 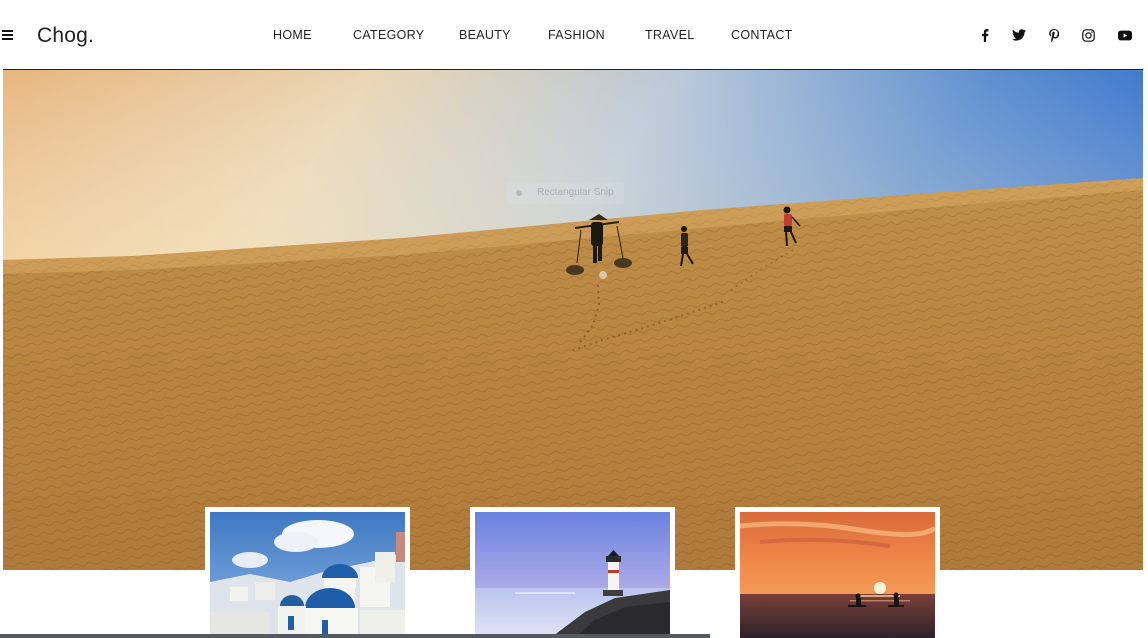 What do you see at coordinates (985, 35) in the screenshot?
I see `facebook-icon` at bounding box center [985, 35].